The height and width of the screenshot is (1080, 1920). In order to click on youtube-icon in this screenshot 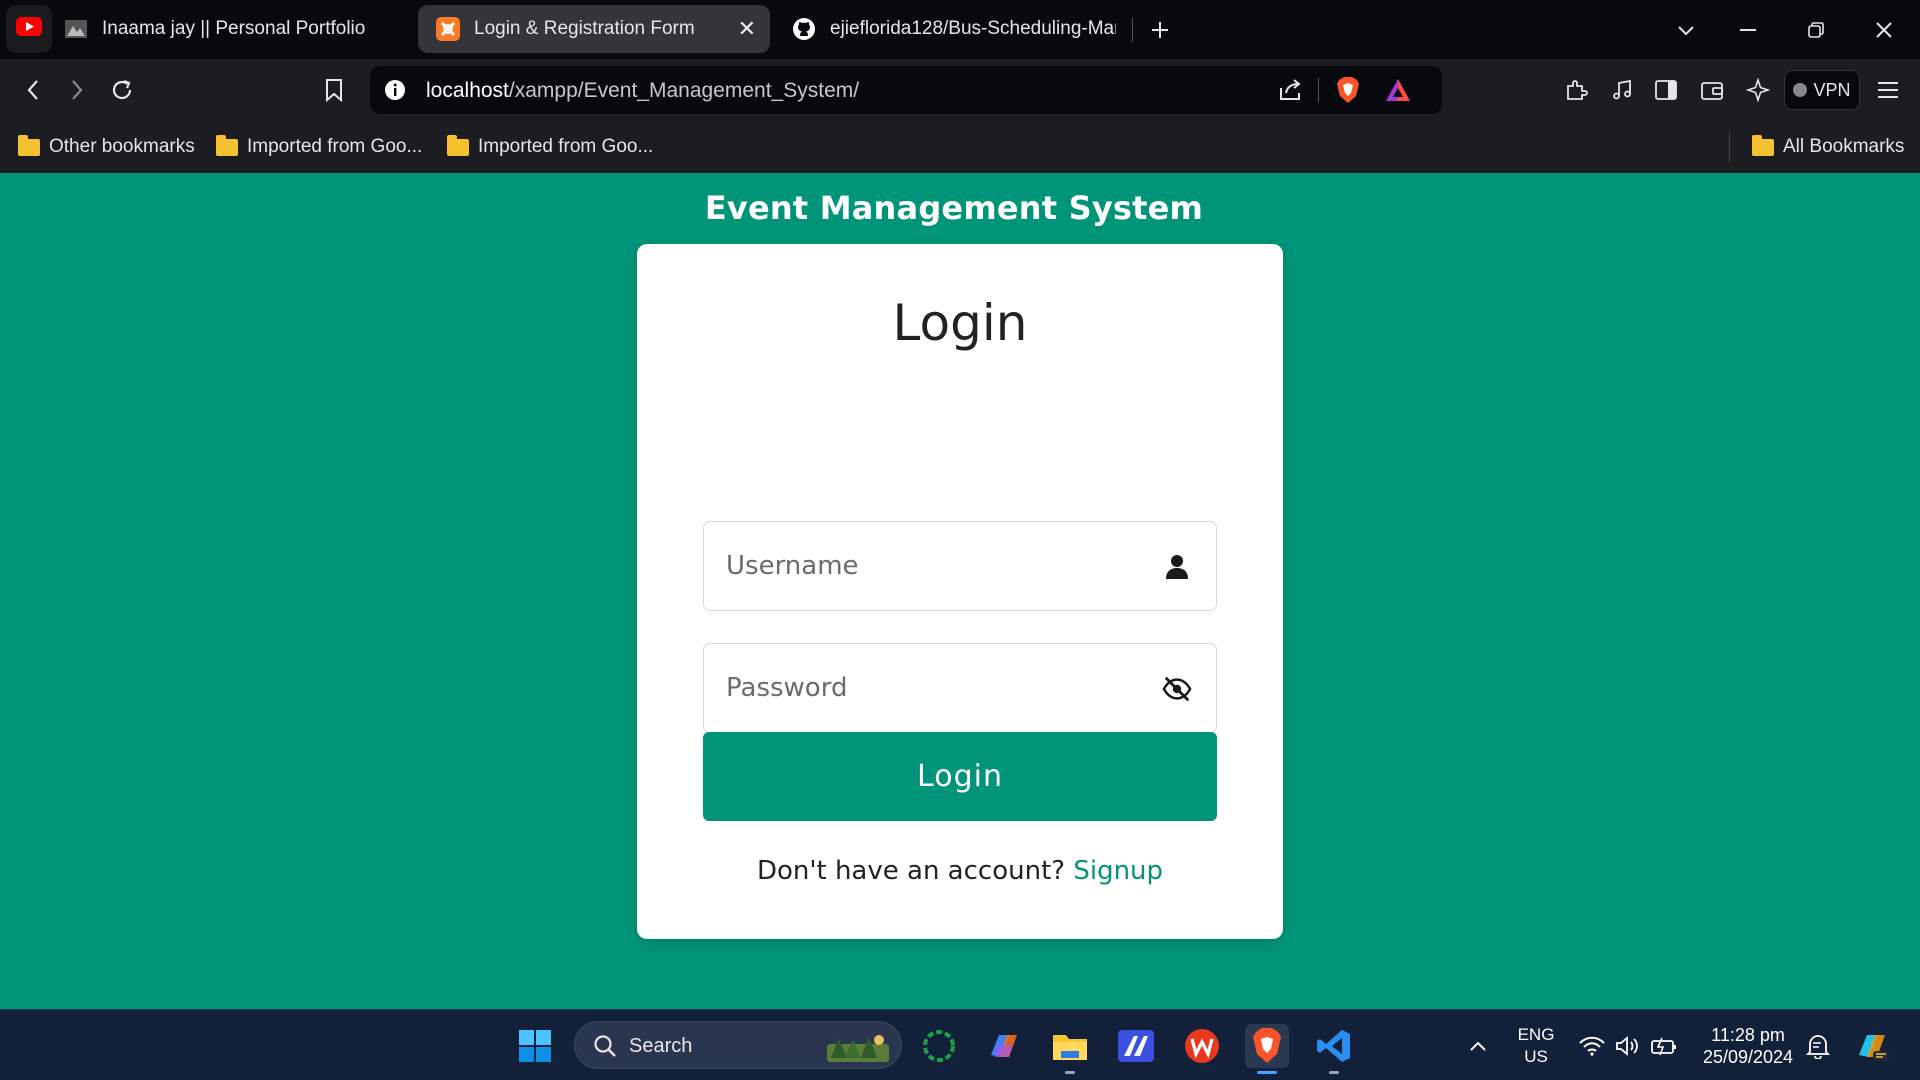, I will do `click(29, 29)`.